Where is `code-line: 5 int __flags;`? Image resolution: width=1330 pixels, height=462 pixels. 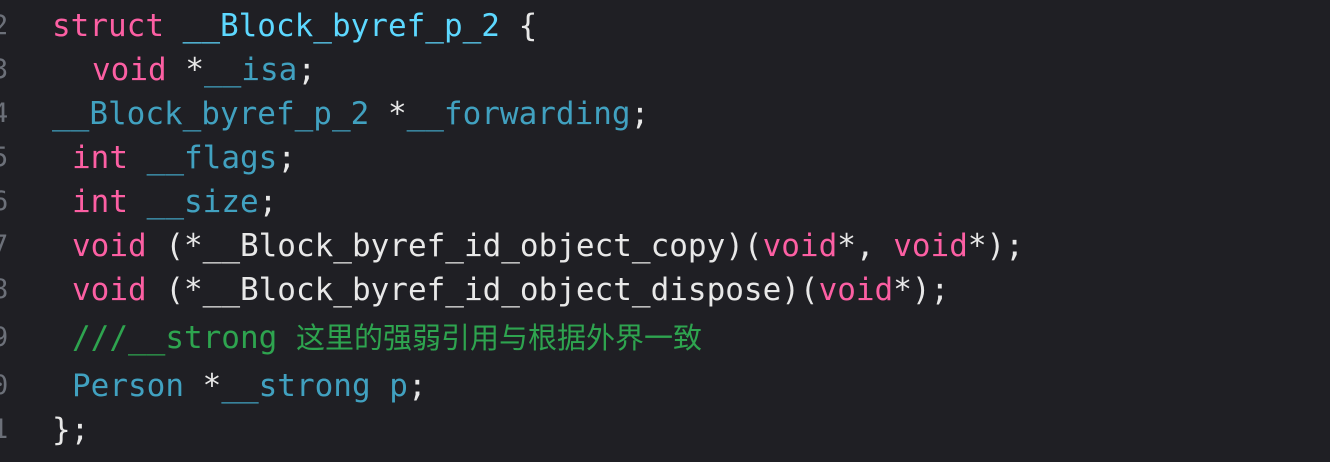
code-line: 5 int __flags; is located at coordinates (665, 158).